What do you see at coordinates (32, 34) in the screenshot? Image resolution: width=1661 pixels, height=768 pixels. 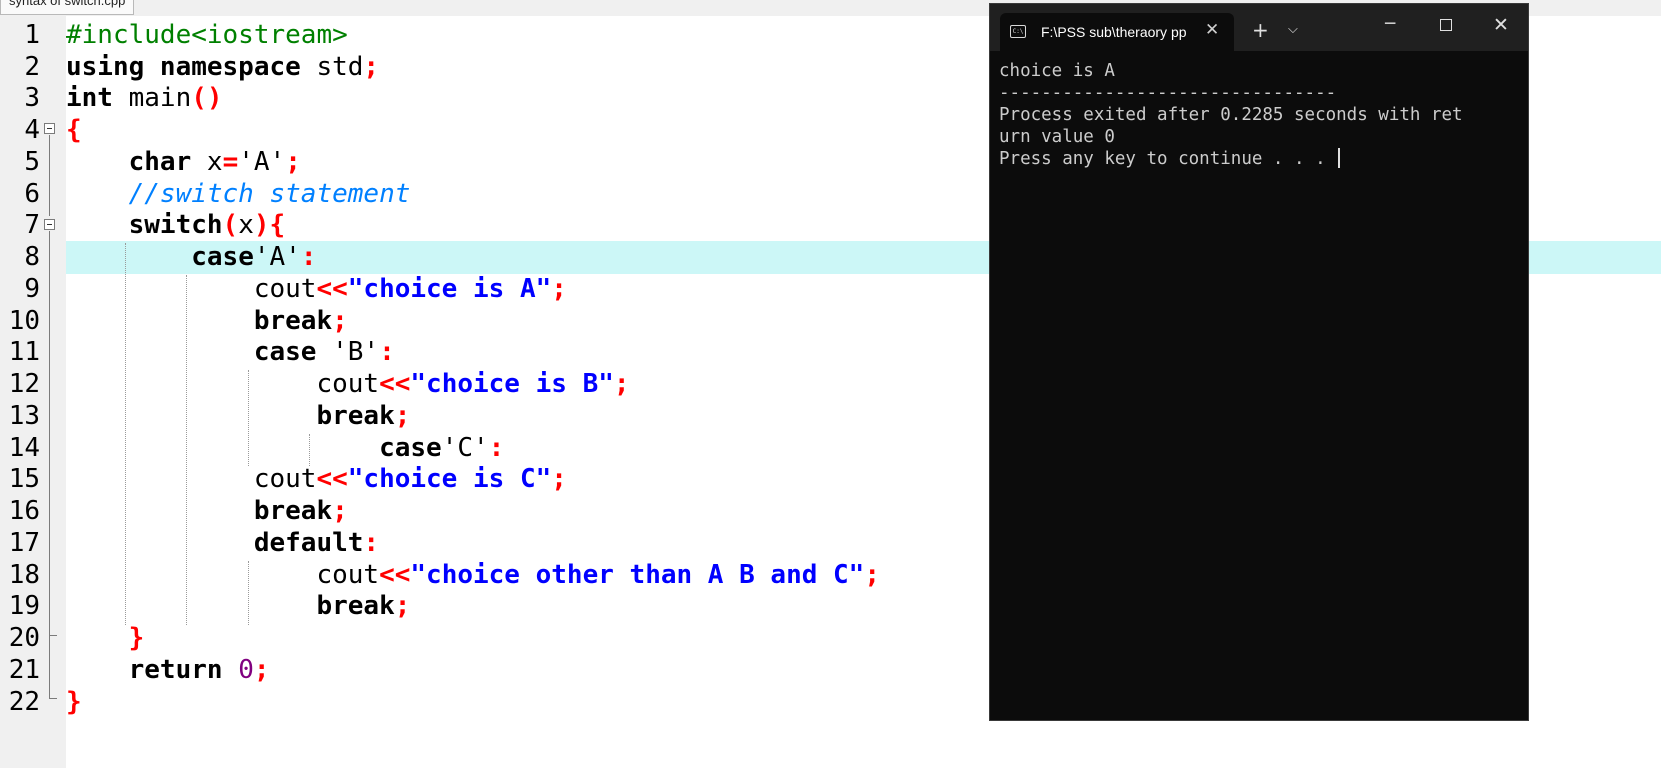 I see `line-number: 1` at bounding box center [32, 34].